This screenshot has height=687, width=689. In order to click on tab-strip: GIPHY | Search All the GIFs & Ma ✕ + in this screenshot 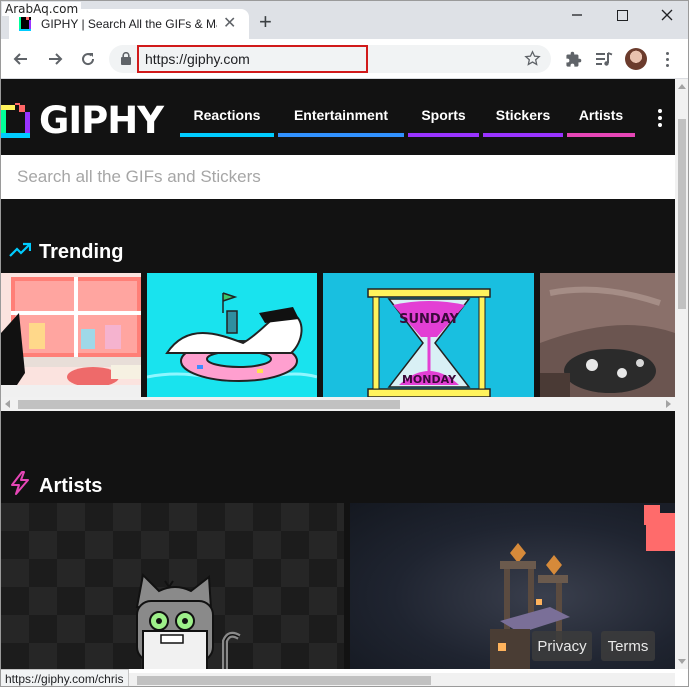, I will do `click(344, 20)`.